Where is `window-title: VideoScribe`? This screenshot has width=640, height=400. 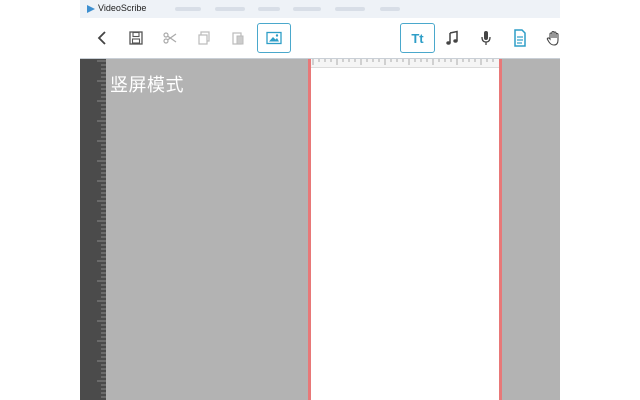
window-title: VideoScribe is located at coordinates (122, 8).